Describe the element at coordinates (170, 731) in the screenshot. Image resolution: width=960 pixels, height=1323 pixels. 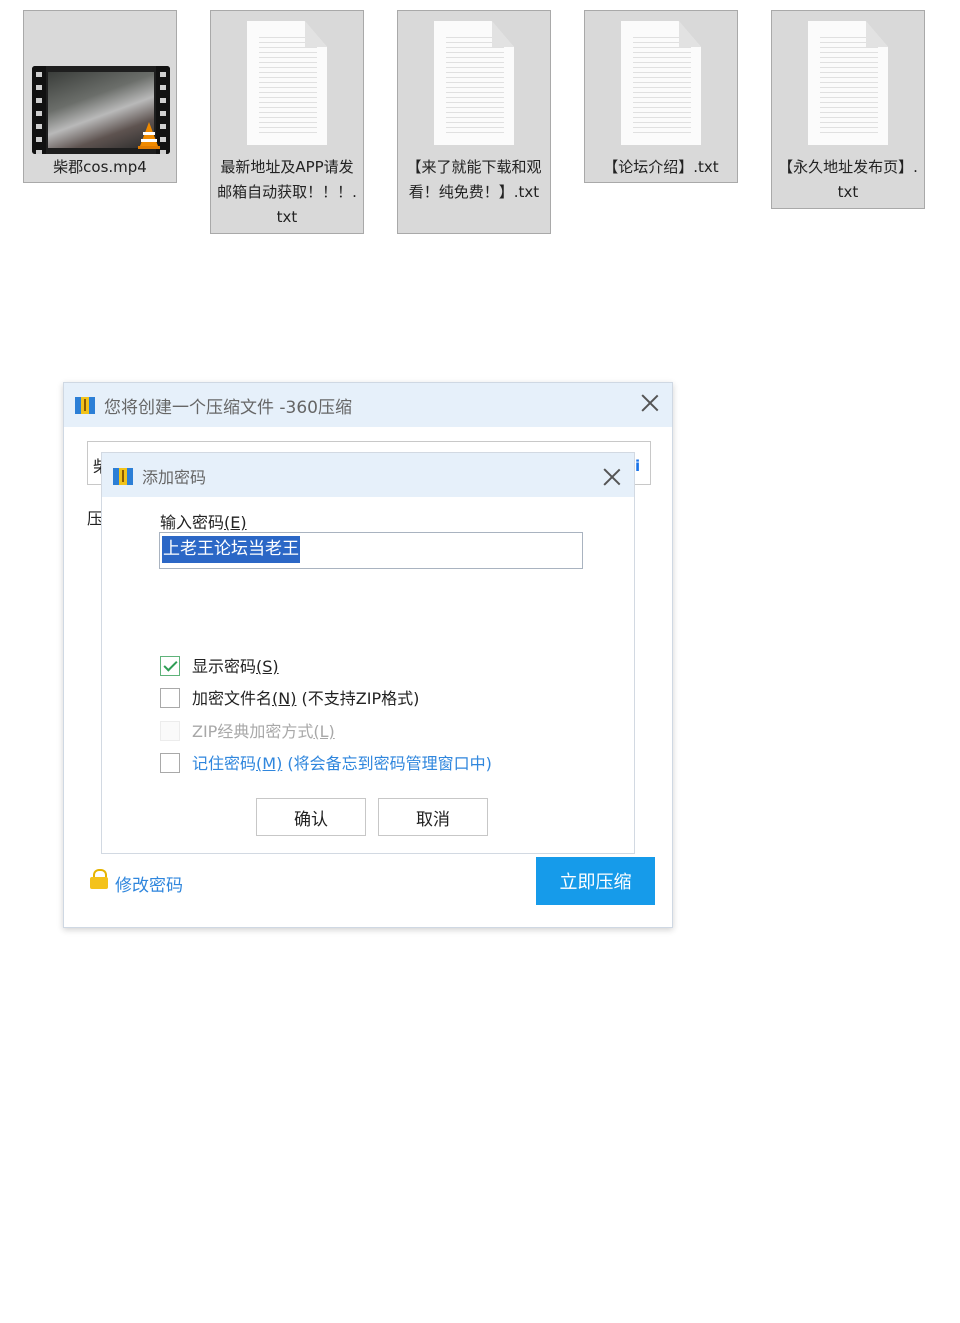
I see `zip-classic-checkbox` at that location.